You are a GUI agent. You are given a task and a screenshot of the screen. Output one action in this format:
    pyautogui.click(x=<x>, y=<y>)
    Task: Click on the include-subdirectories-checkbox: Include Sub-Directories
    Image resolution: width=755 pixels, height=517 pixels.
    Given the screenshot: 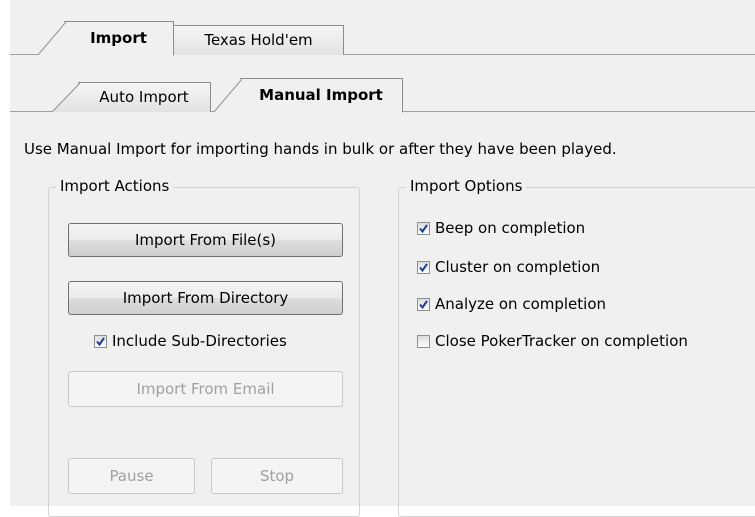 What is the action you would take?
    pyautogui.click(x=190, y=341)
    